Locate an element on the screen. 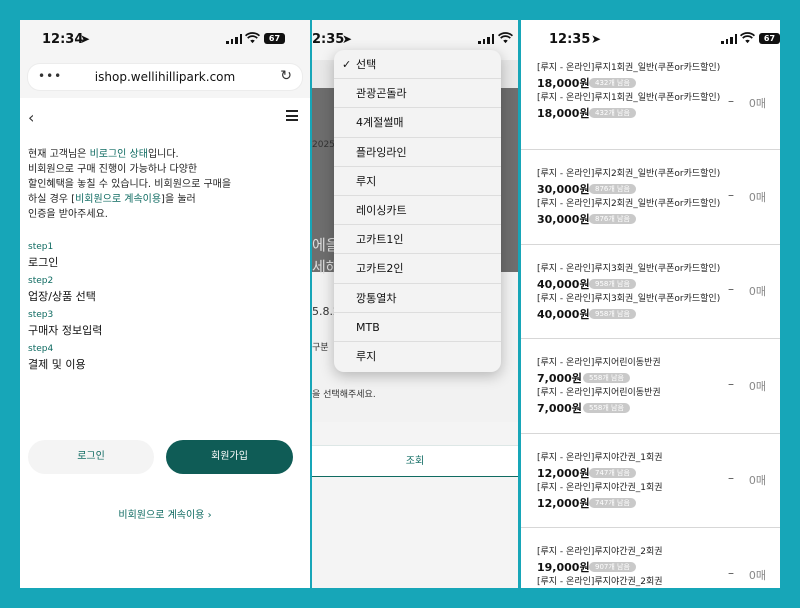 The image size is (800, 608). ticket-price: 7,000원 is located at coordinates (559, 379).